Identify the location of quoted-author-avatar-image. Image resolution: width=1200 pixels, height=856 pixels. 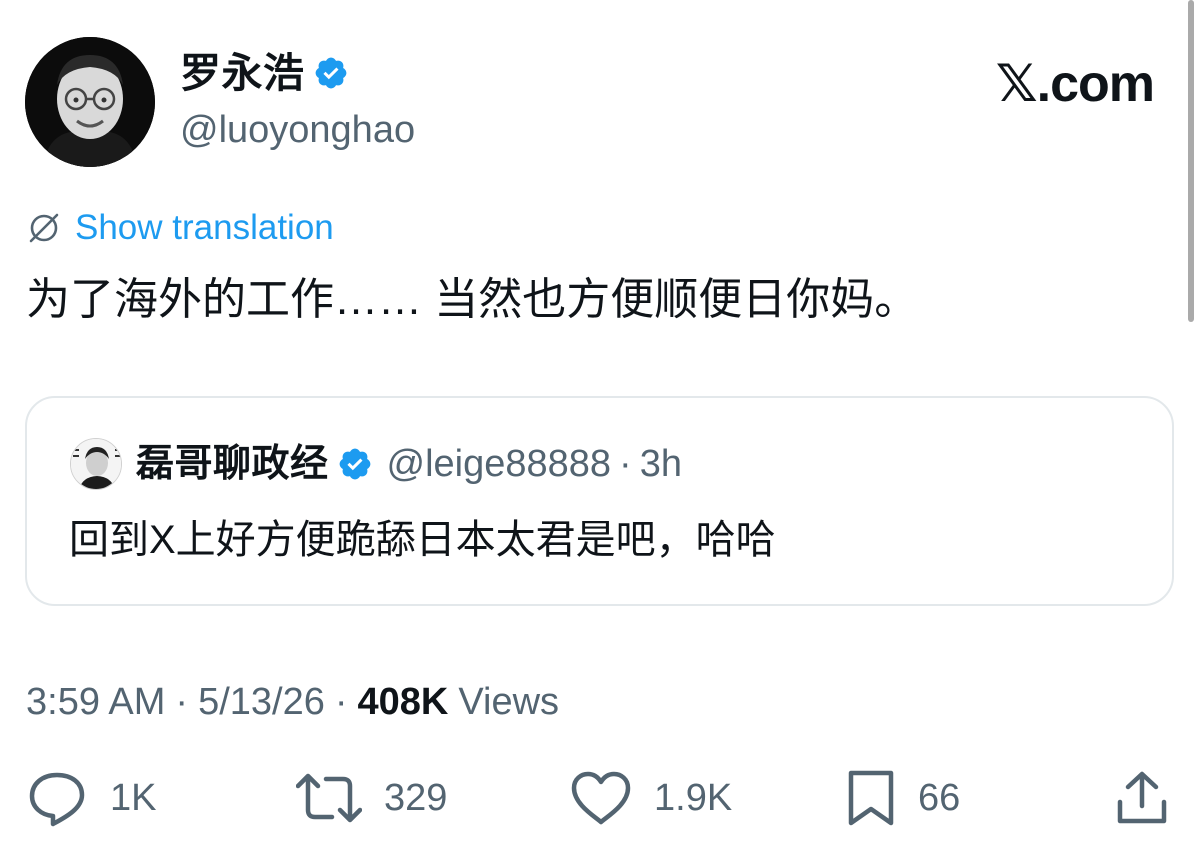
(96, 464).